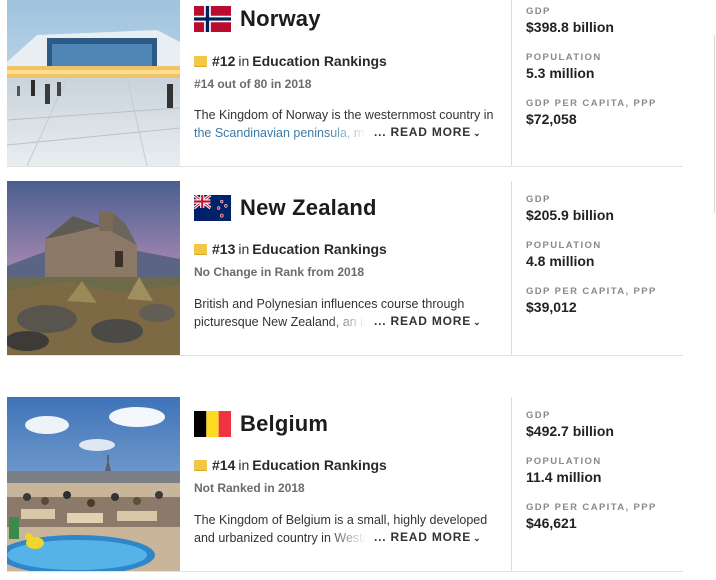  Describe the element at coordinates (560, 261) in the screenshot. I see `stat-value-population: 4.8 million` at that location.